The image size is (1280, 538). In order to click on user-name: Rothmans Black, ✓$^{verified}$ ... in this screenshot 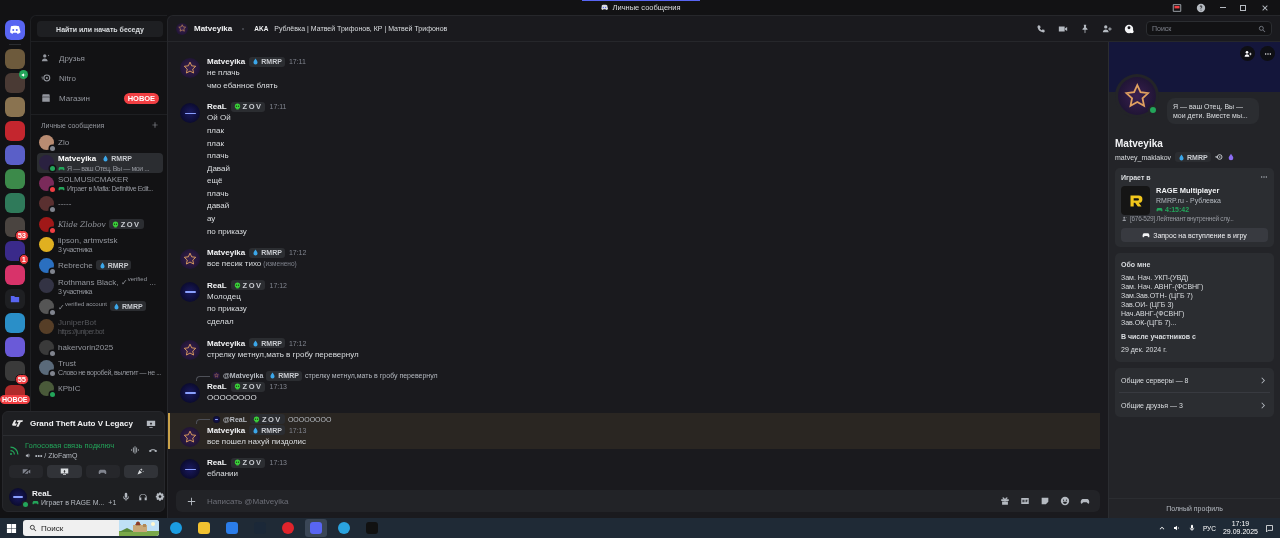, I will do `click(107, 282)`.